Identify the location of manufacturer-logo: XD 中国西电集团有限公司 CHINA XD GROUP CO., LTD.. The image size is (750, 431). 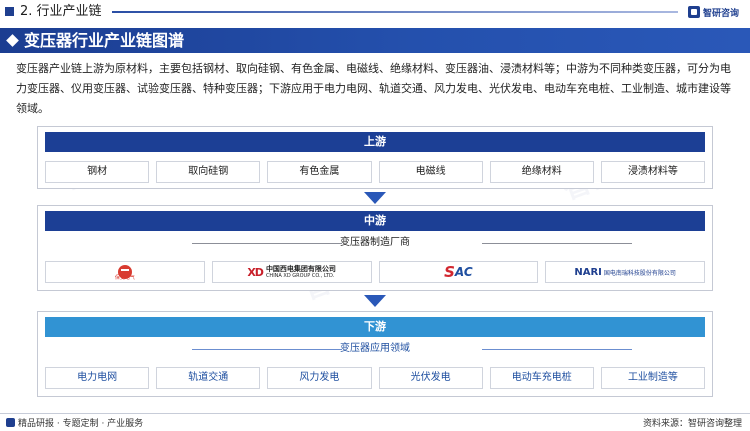
(291, 272).